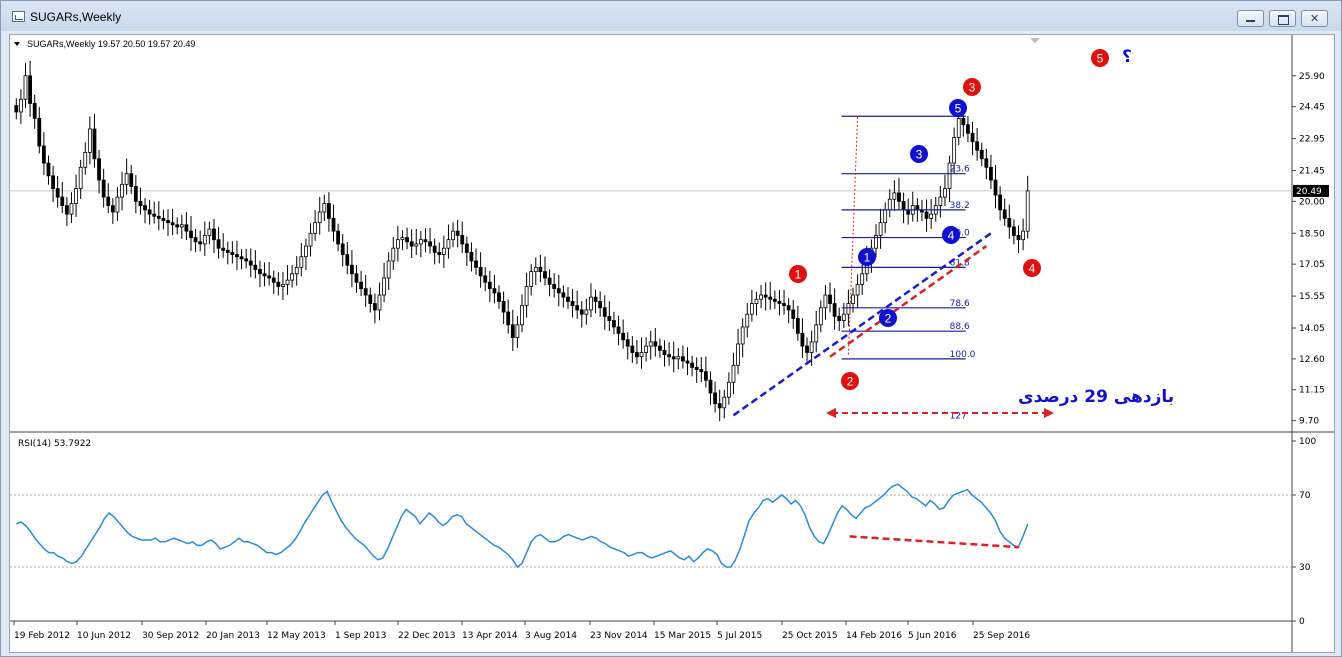 Image resolution: width=1342 pixels, height=657 pixels. What do you see at coordinates (1032, 269) in the screenshot?
I see `red-wave-4-marker: 4` at bounding box center [1032, 269].